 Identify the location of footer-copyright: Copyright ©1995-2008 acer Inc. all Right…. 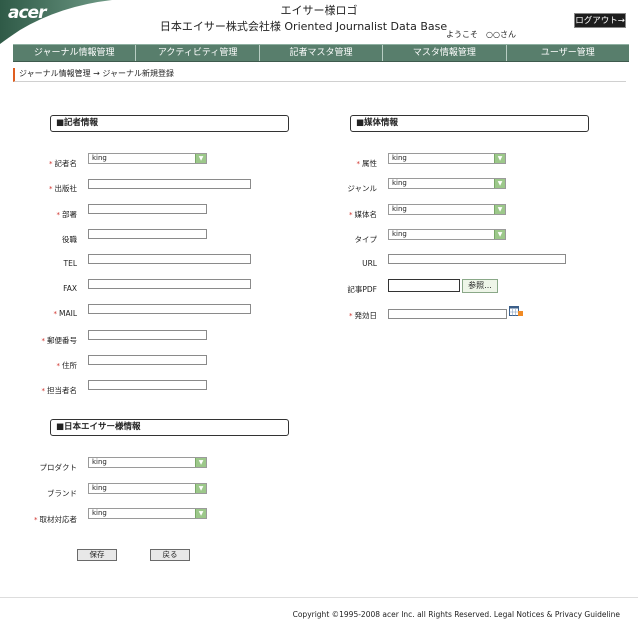
(456, 614).